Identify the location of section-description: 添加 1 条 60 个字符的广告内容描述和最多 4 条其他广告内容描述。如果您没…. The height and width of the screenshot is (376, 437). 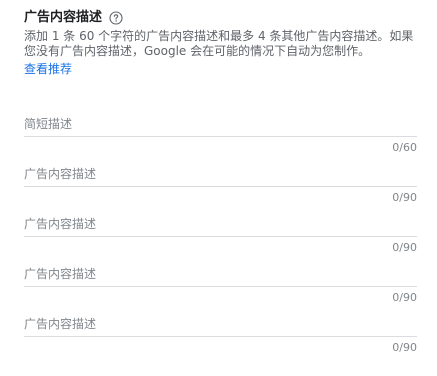
(219, 43).